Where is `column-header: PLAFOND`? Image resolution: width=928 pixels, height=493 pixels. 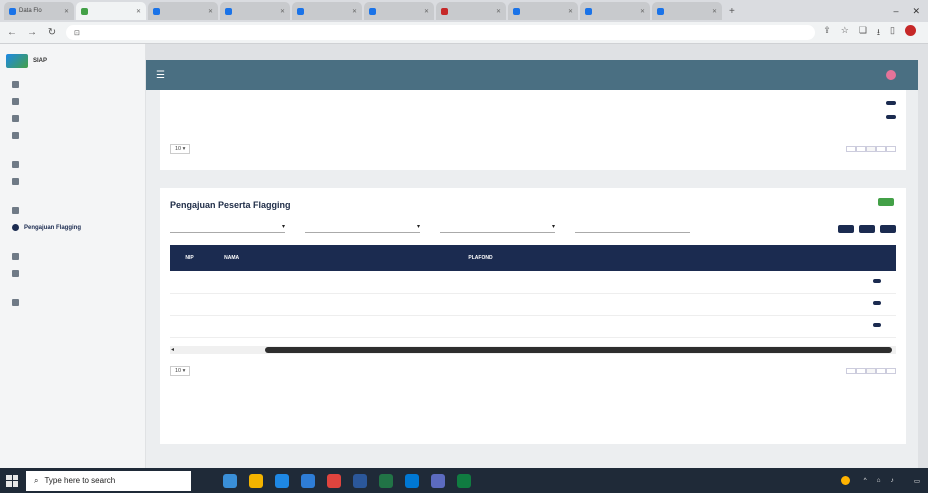 column-header: PLAFOND is located at coordinates (480, 258).